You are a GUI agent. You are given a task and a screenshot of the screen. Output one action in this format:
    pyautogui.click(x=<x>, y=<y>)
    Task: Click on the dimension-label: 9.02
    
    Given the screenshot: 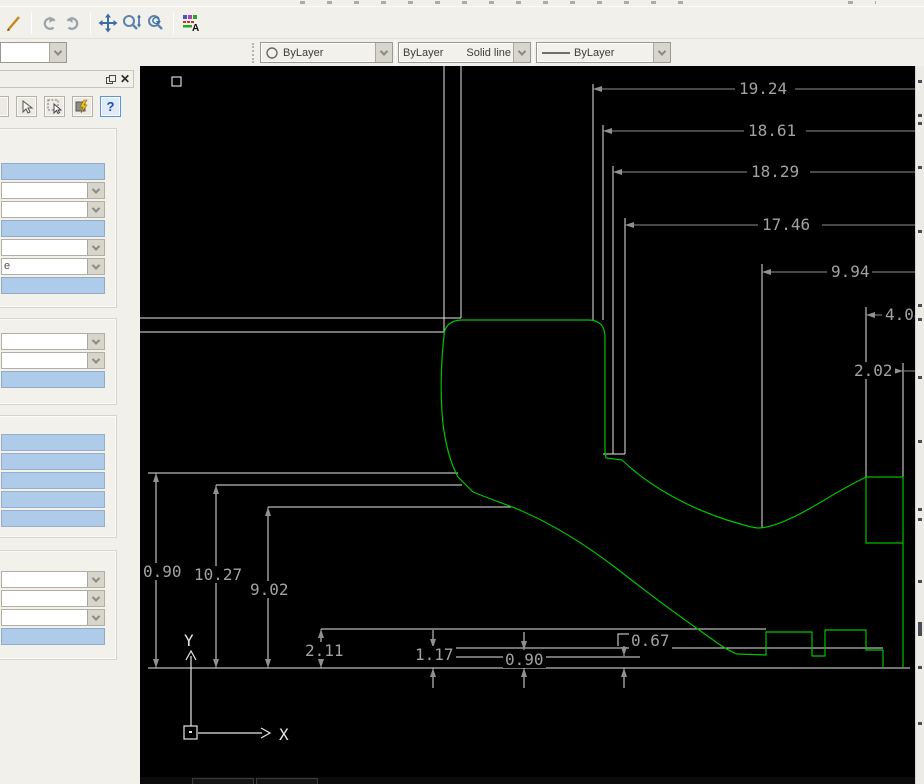 What is the action you would take?
    pyautogui.click(x=269, y=589)
    